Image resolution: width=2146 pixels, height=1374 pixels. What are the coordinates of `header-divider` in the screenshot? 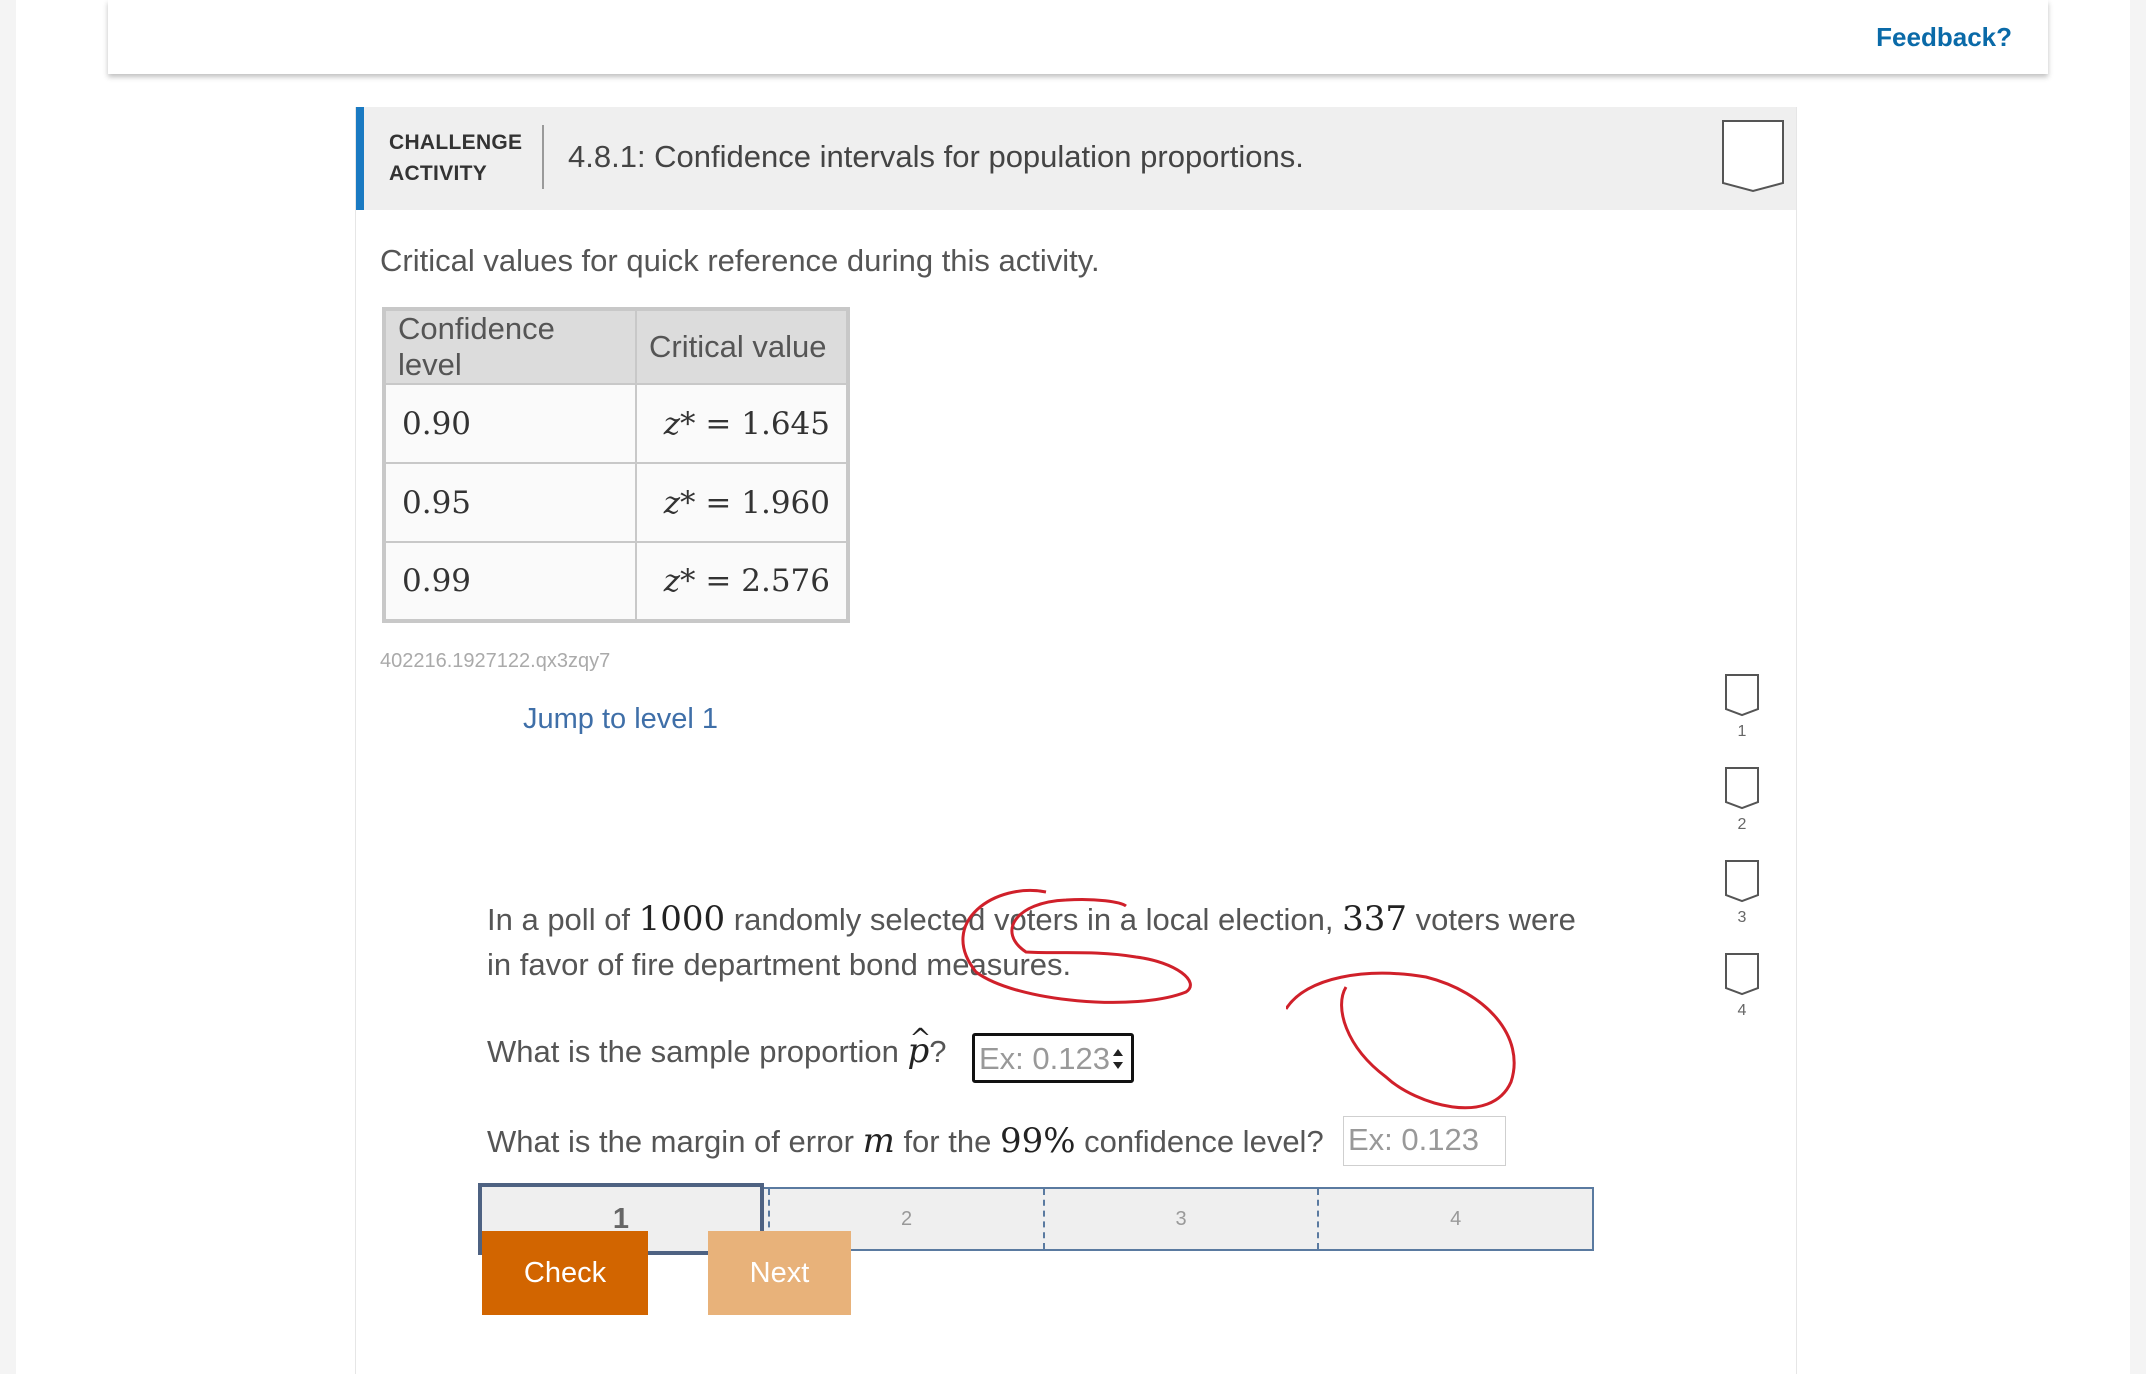 It's located at (543, 157).